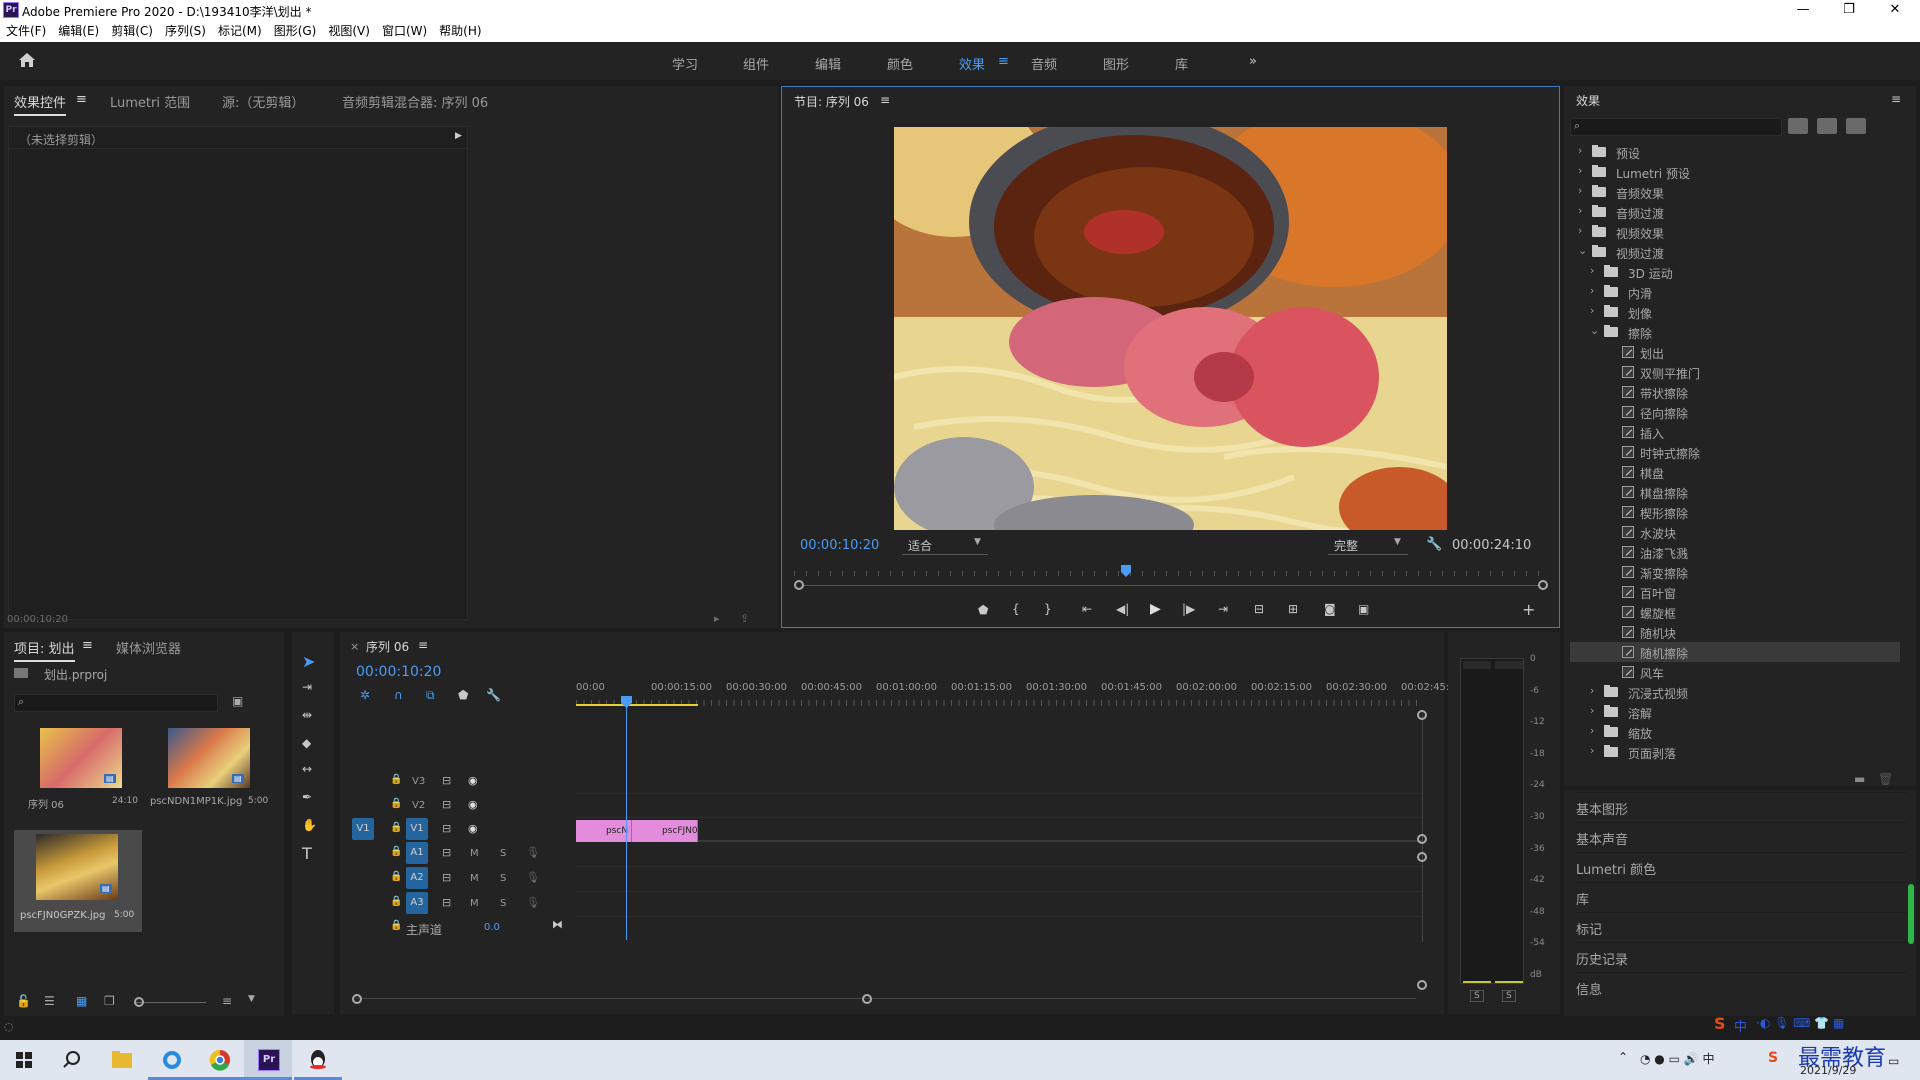  I want to click on step-back-icon: ◀|, so click(1122, 609).